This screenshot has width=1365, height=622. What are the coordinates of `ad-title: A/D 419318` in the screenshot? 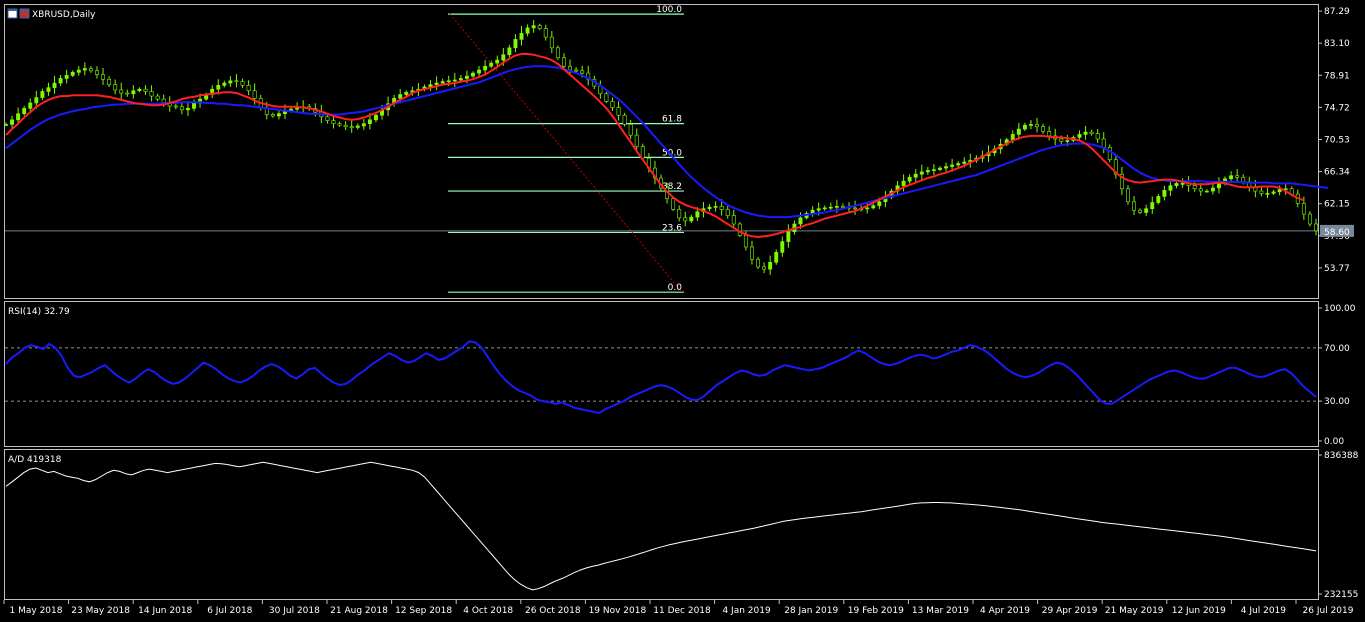 It's located at (35, 460).